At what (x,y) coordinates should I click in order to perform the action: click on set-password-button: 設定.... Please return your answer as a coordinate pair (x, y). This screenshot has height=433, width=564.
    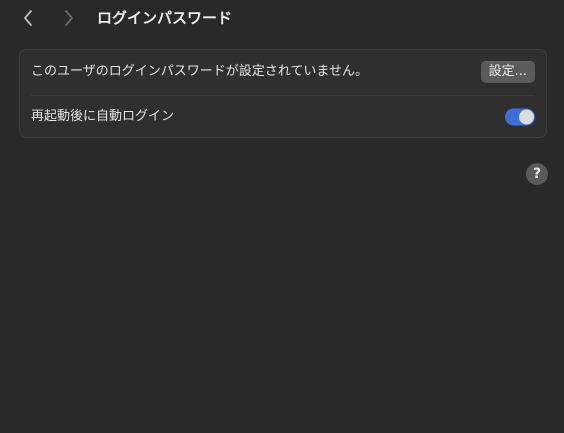
    Looking at the image, I should click on (507, 72).